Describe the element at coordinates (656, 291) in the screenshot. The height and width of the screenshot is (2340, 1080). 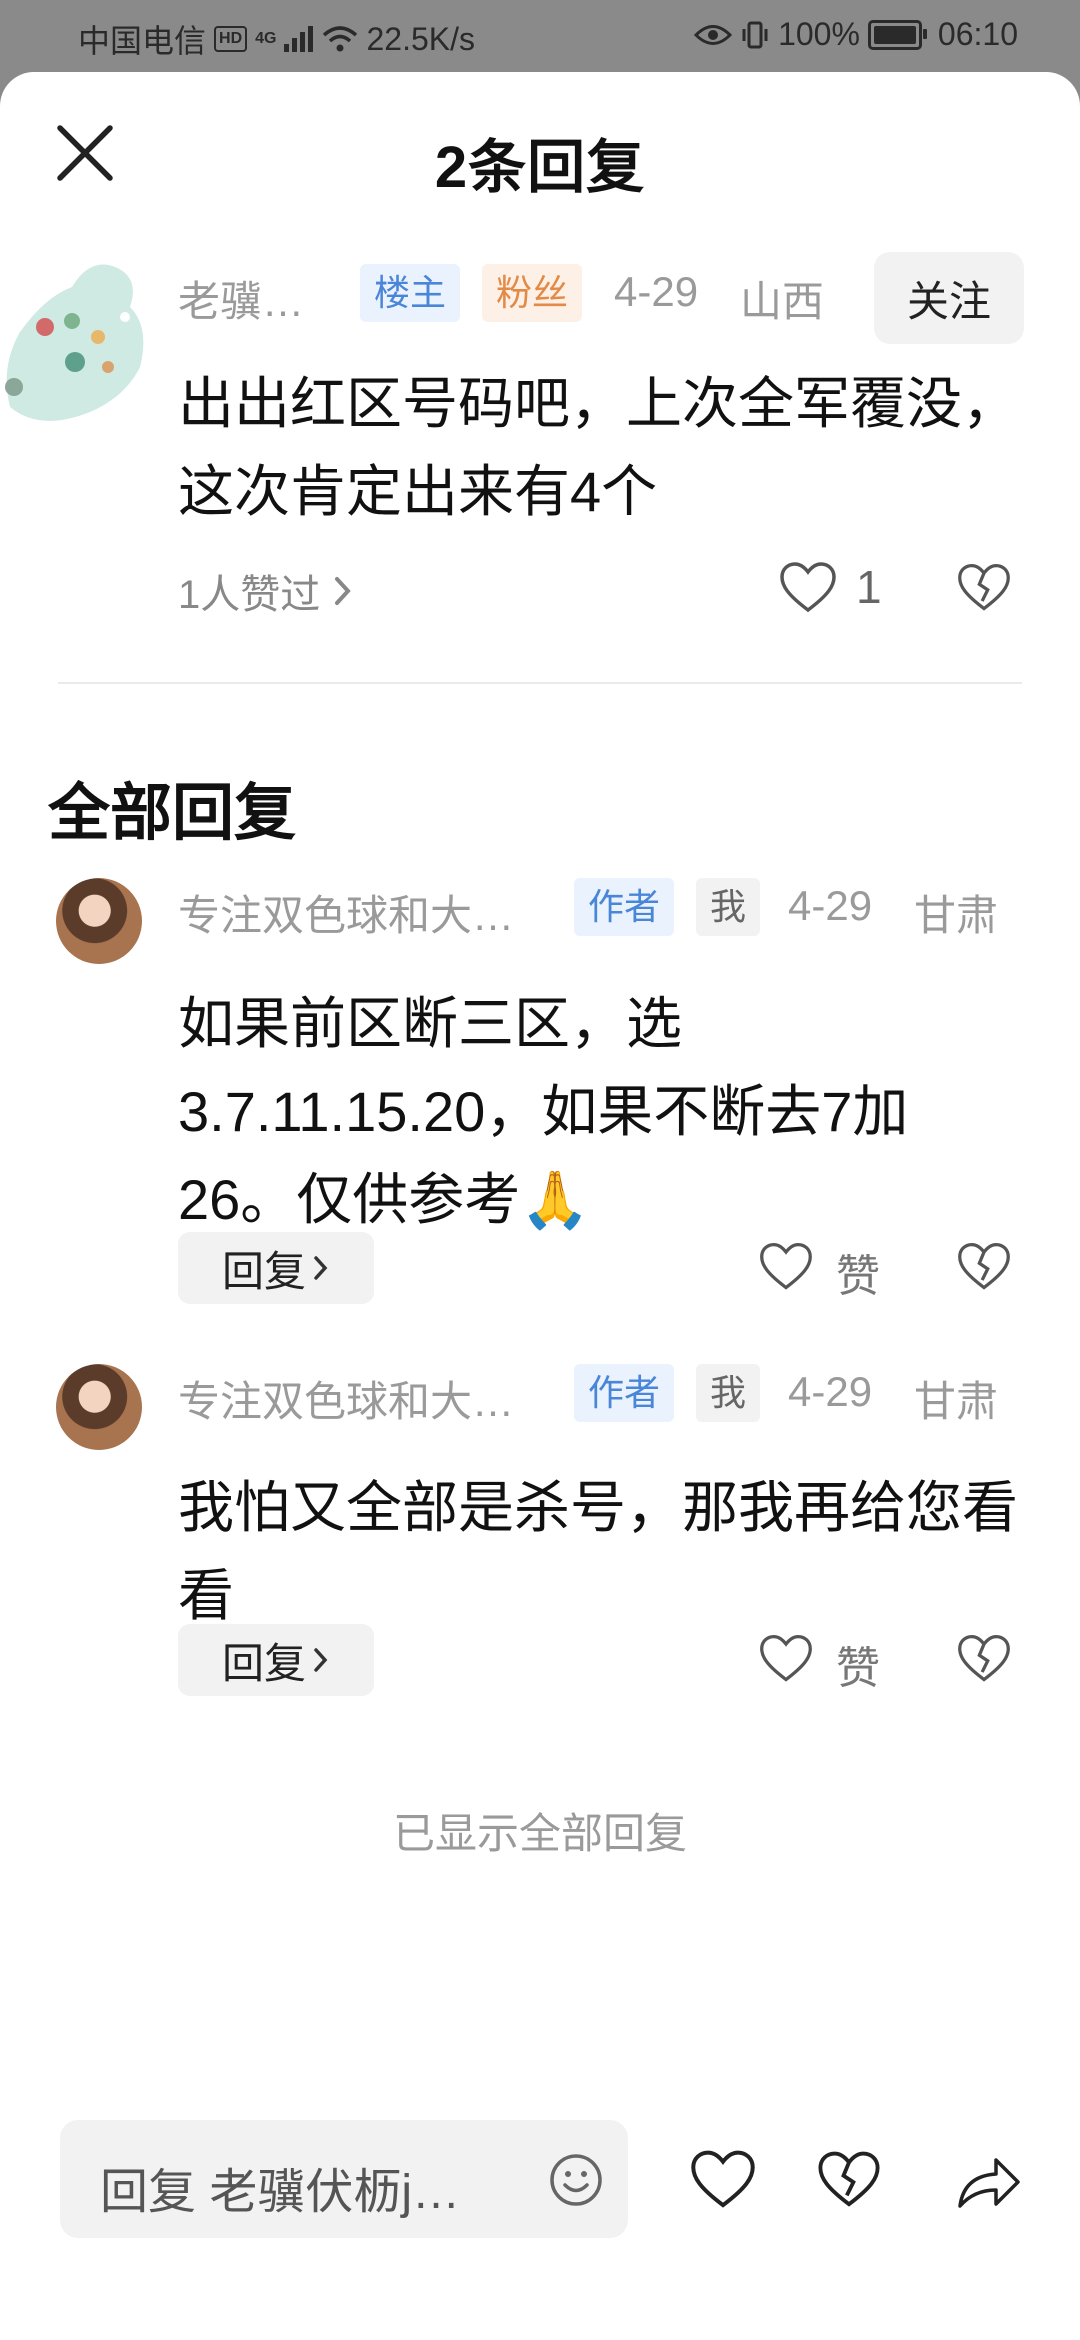
I see `comment-date: 4-29` at that location.